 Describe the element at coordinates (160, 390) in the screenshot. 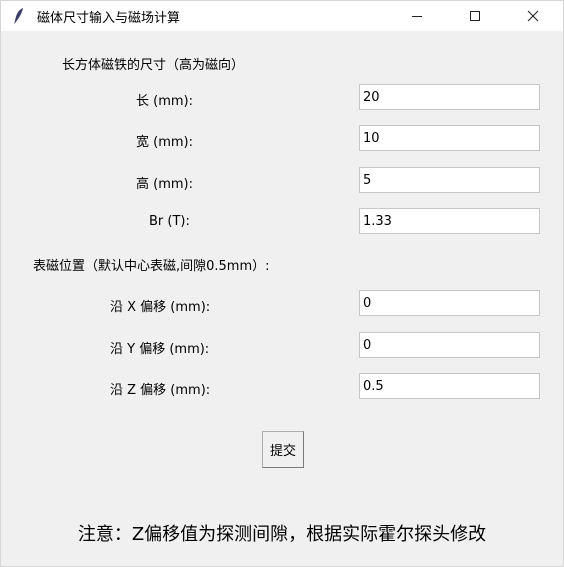

I see `z-offset-label: 沿 Z 偏移 (mm):` at that location.